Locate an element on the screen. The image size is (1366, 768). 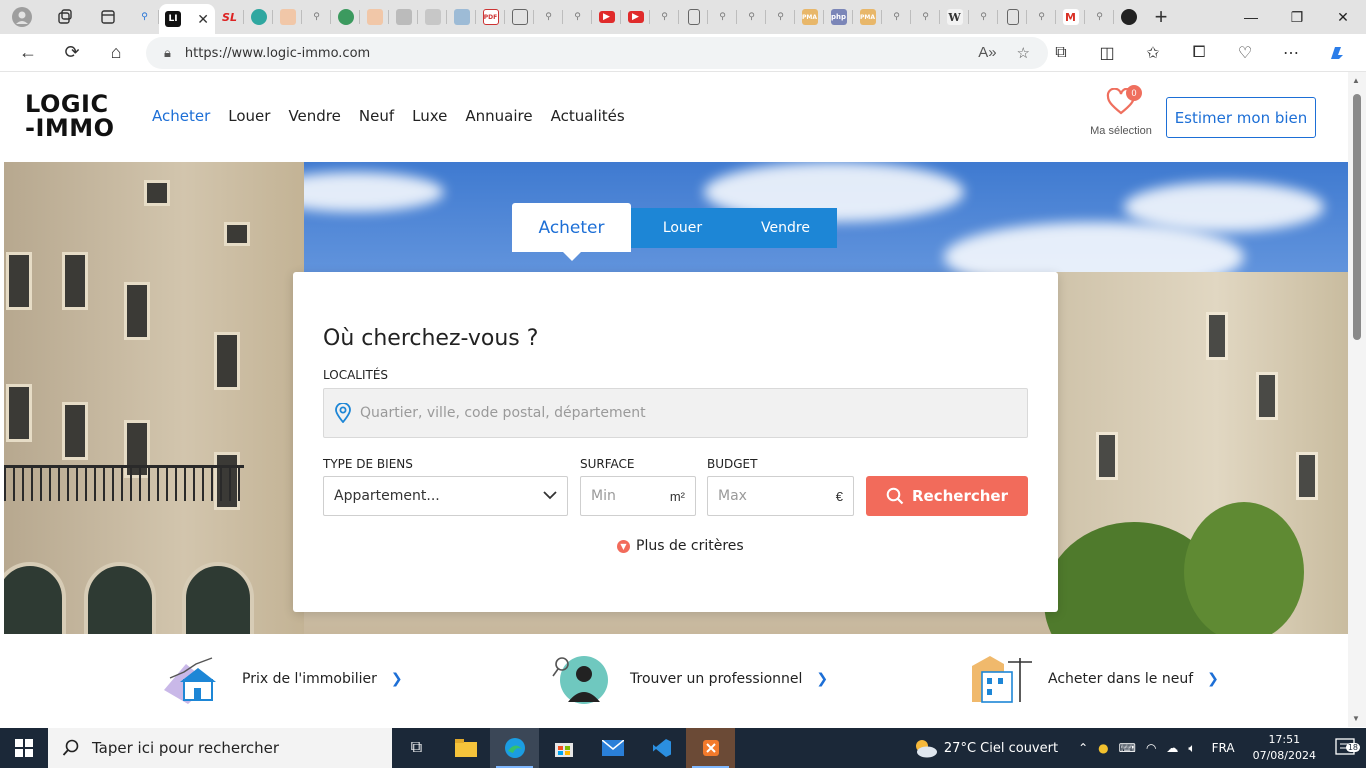
start-button is located at coordinates (24, 748).